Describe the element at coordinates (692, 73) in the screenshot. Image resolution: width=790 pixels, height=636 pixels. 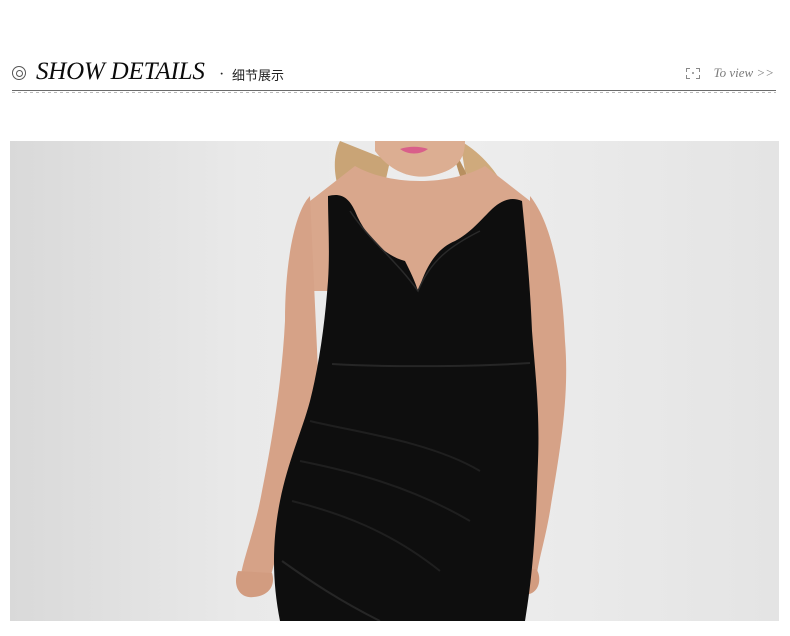
I see `frame-icon` at that location.